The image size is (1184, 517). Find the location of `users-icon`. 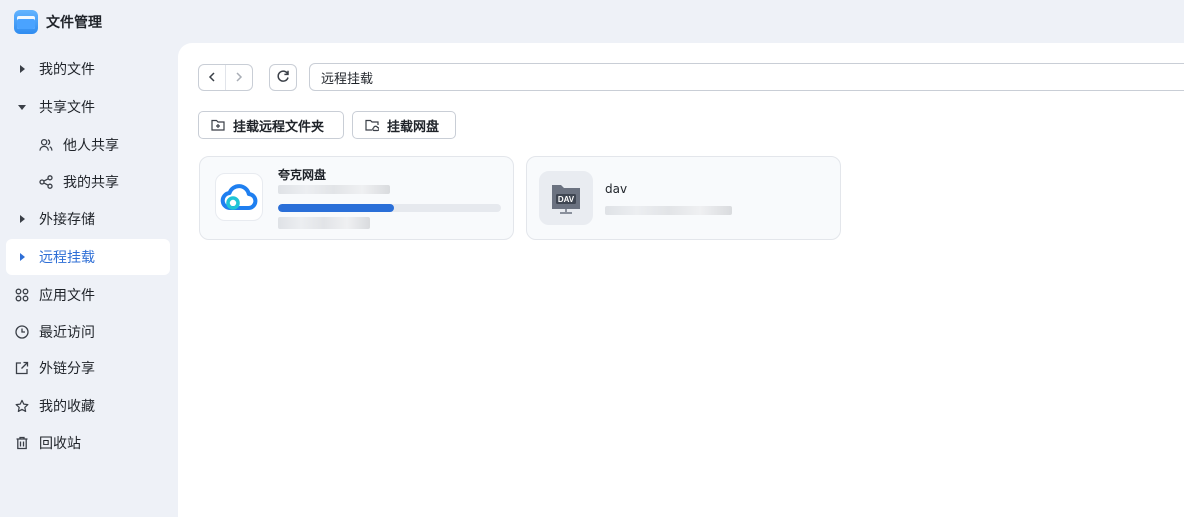

users-icon is located at coordinates (46, 145).